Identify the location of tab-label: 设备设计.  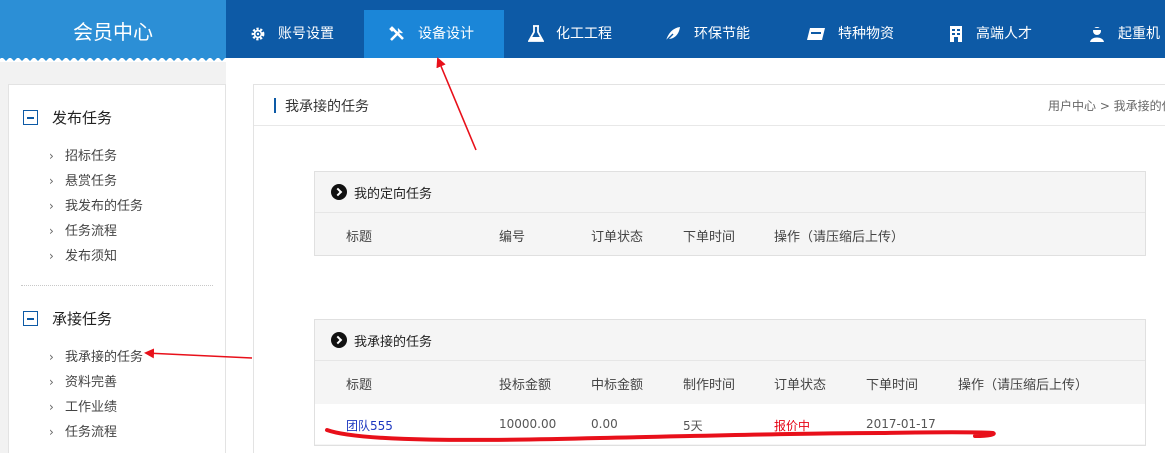
(446, 34).